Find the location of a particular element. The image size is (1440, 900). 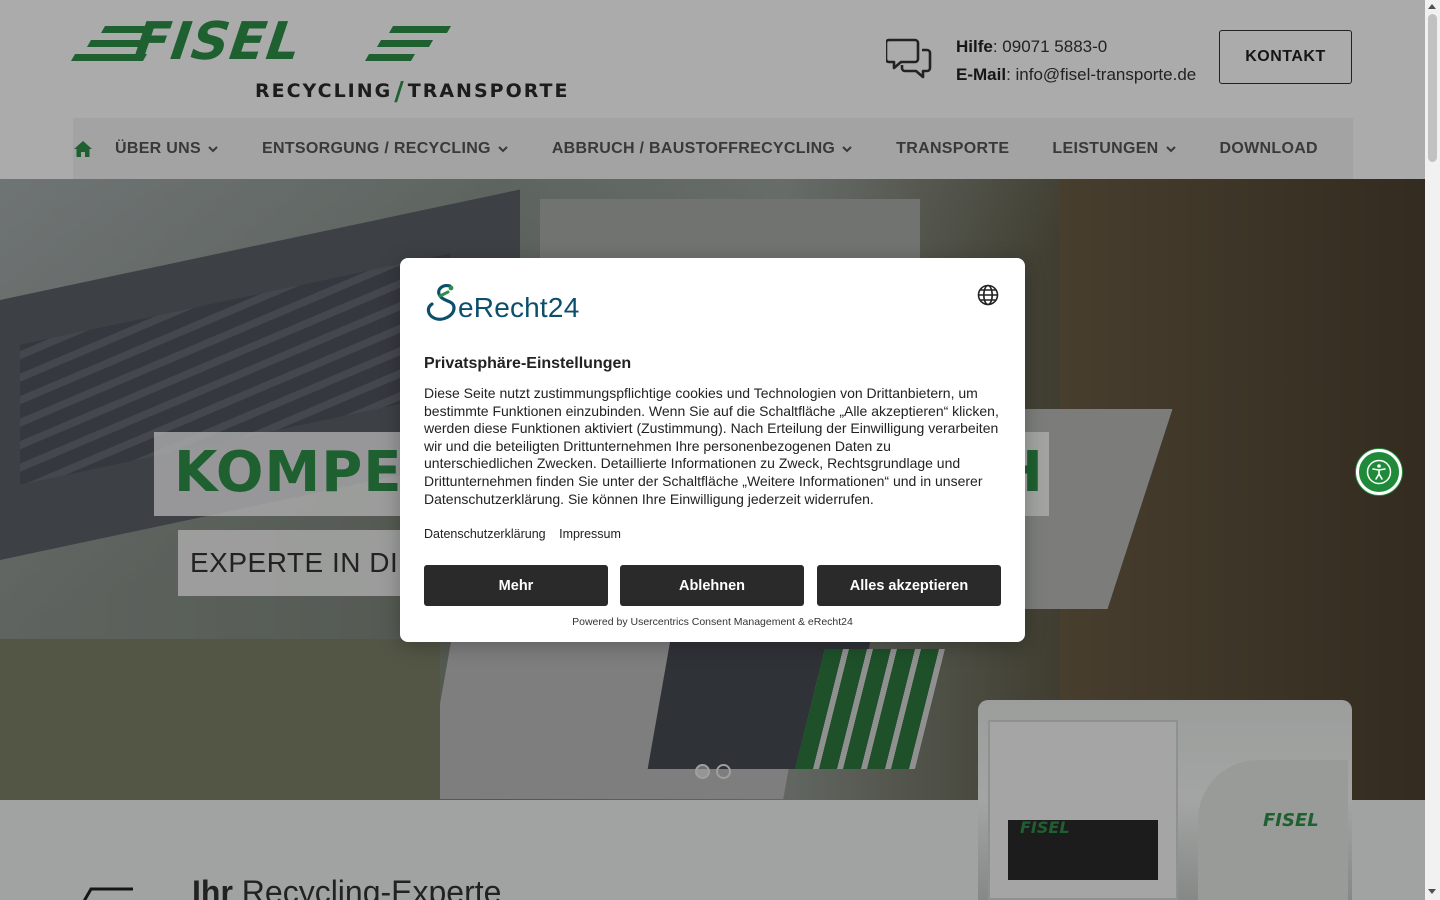

erecht24-wordmark: eRecht24 is located at coordinates (519, 307).